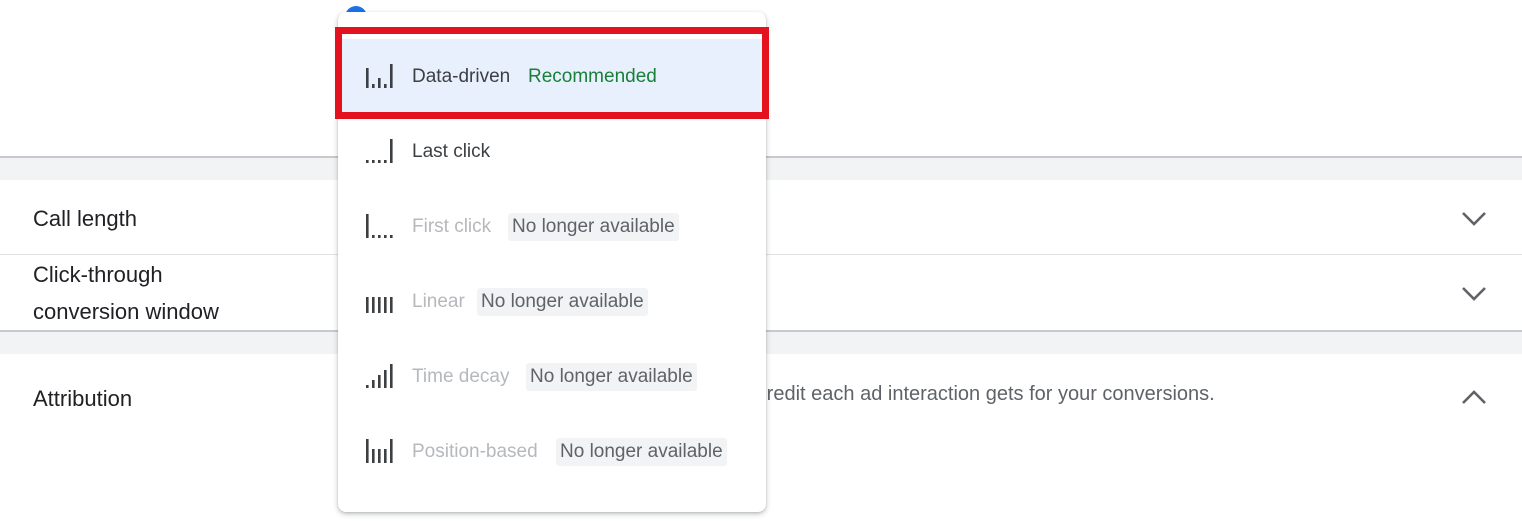 The width and height of the screenshot is (1522, 521). I want to click on menu-option-time-decay: Time decay No longer available, so click(552, 376).